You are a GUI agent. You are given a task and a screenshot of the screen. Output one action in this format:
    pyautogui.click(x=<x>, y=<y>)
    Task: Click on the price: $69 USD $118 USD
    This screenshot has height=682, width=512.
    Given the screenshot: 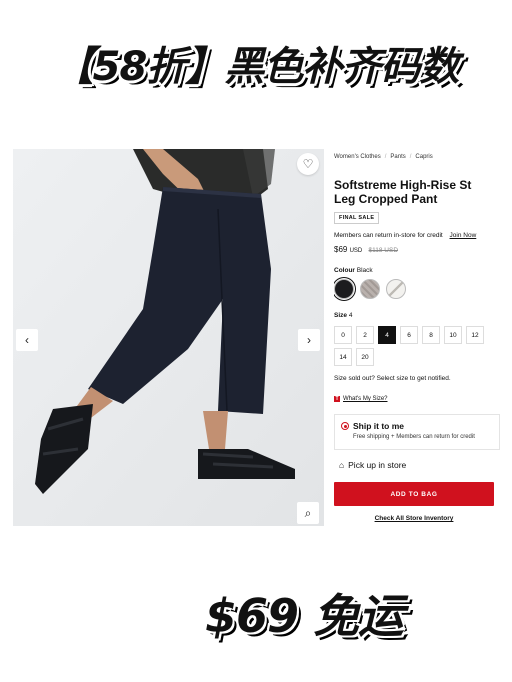 What is the action you would take?
    pyautogui.click(x=417, y=249)
    